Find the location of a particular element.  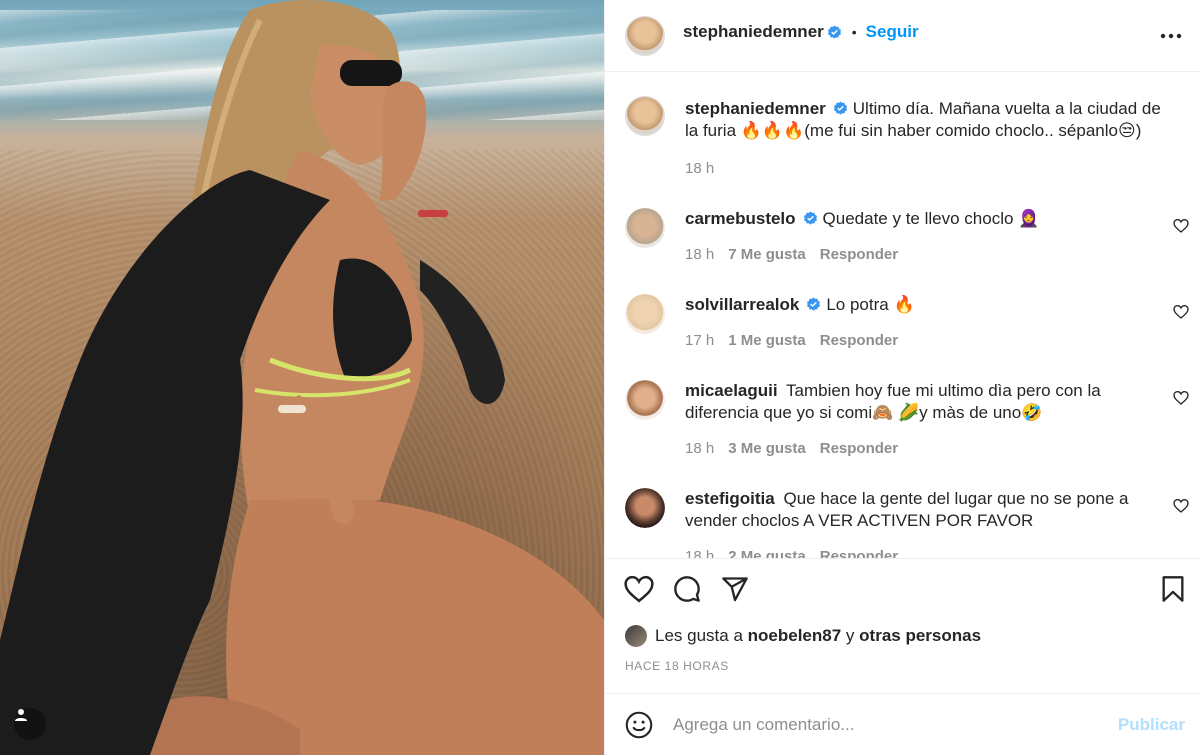

caption-time: 18 h is located at coordinates (699, 168).